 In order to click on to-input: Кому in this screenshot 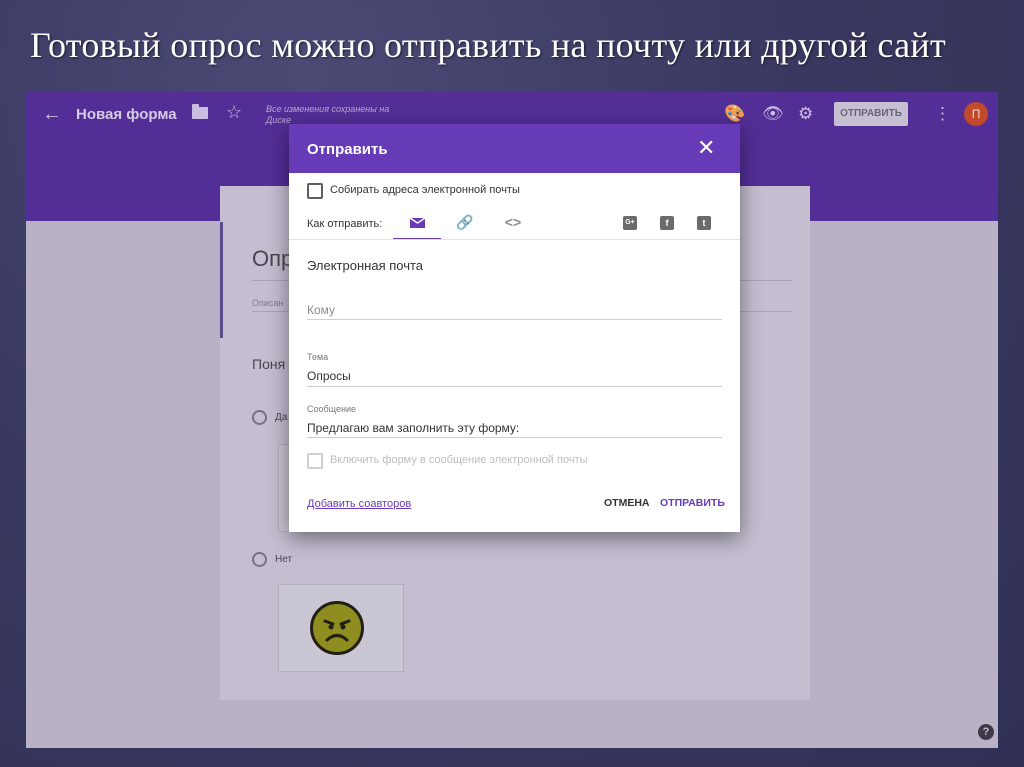, I will do `click(321, 310)`.